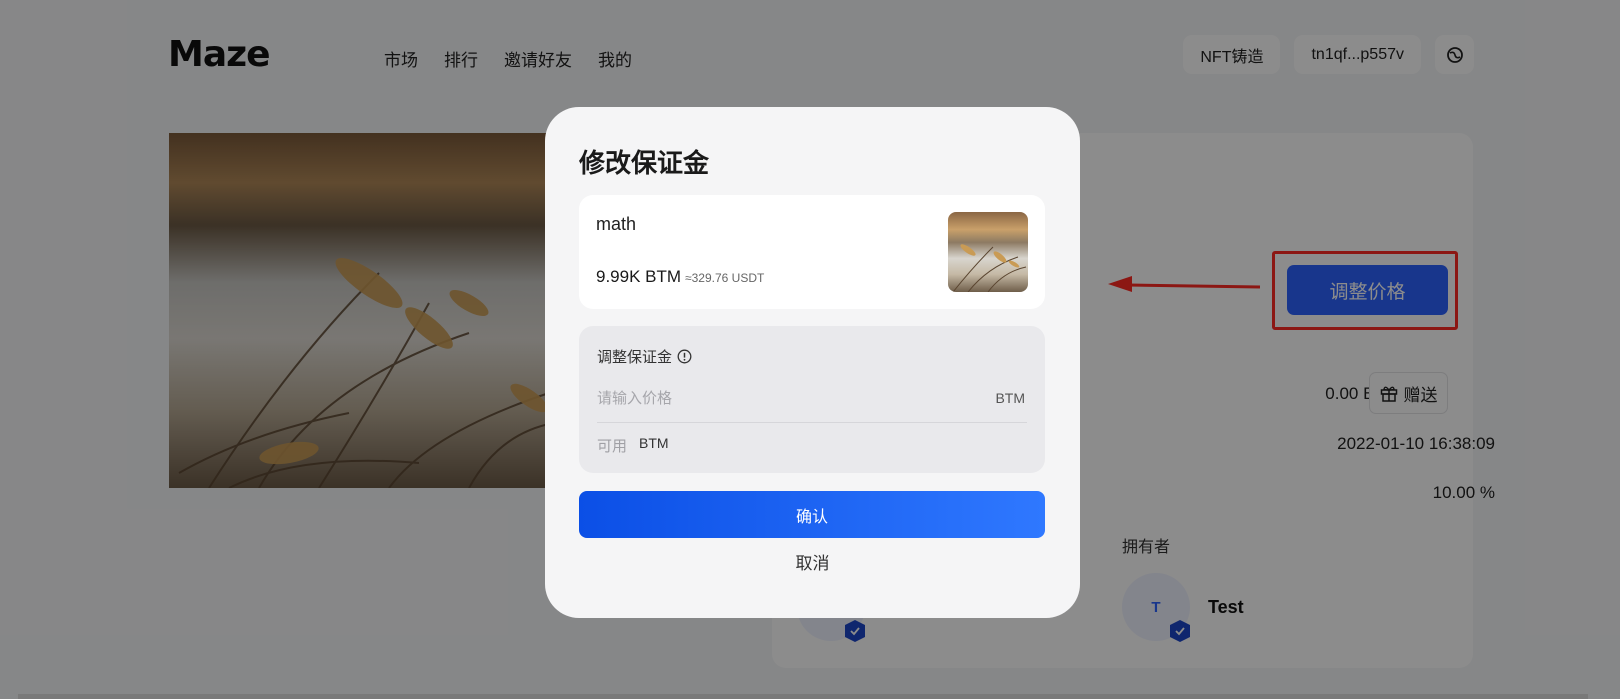  I want to click on info-icon, so click(684, 356).